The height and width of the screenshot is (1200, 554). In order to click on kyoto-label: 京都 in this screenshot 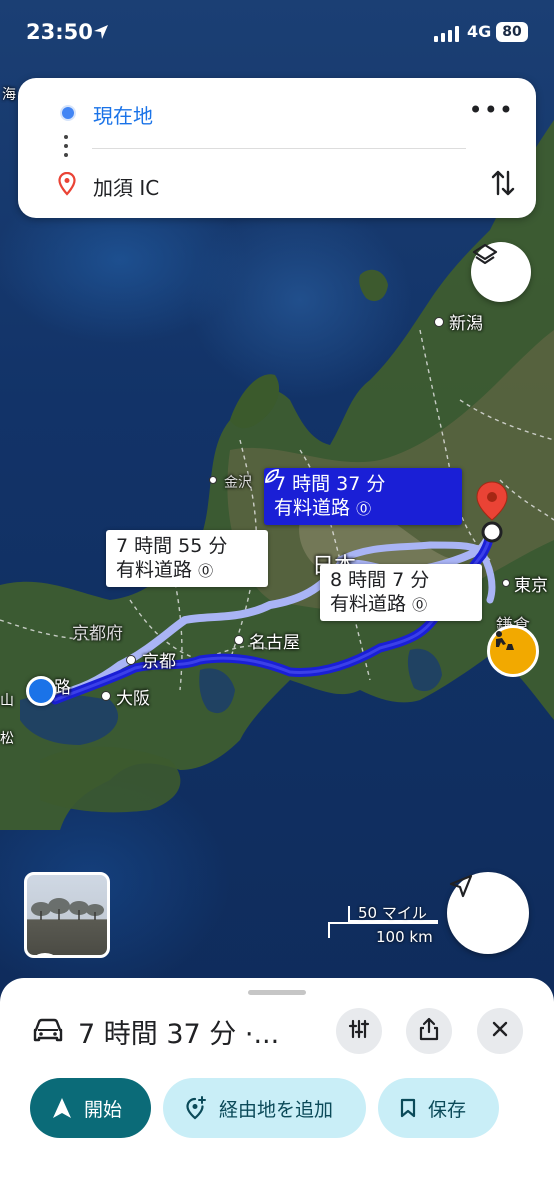, I will do `click(159, 662)`.